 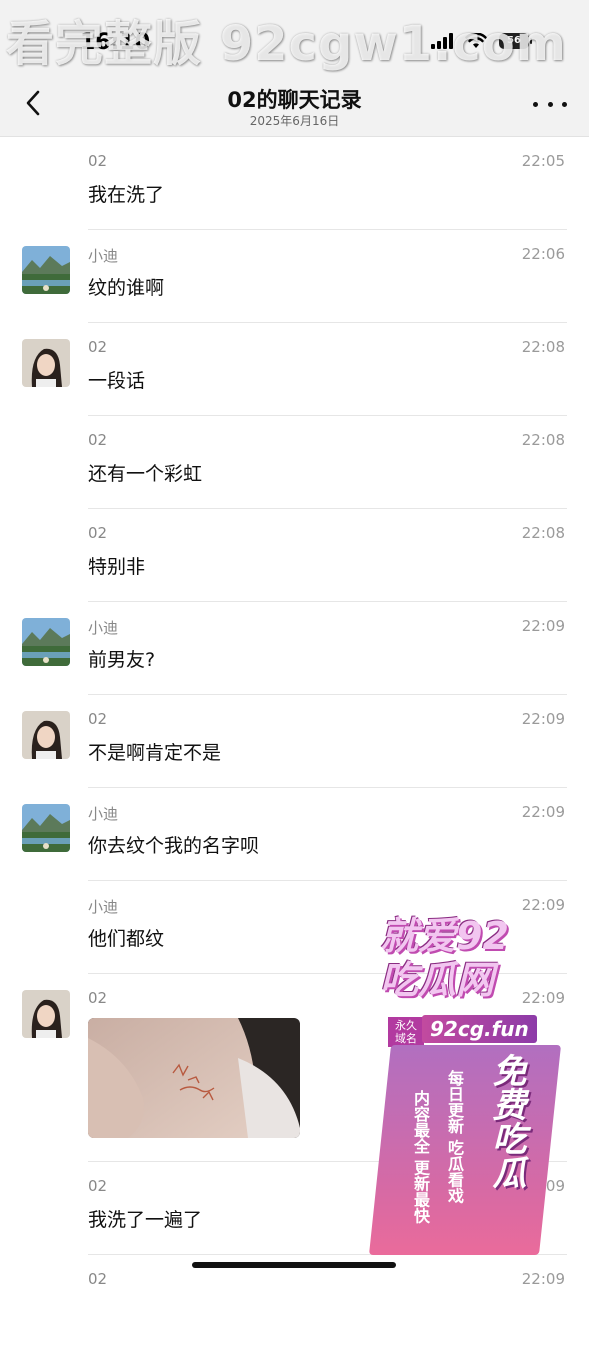 What do you see at coordinates (294, 555) in the screenshot?
I see `list-item: 02 22:08 特别非` at bounding box center [294, 555].